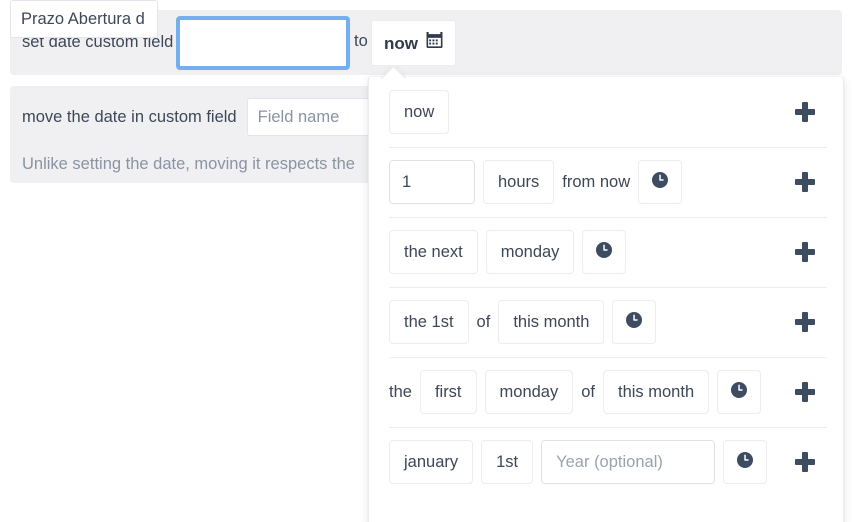 The width and height of the screenshot is (852, 522). Describe the element at coordinates (434, 43) in the screenshot. I see `calendar-icon` at that location.